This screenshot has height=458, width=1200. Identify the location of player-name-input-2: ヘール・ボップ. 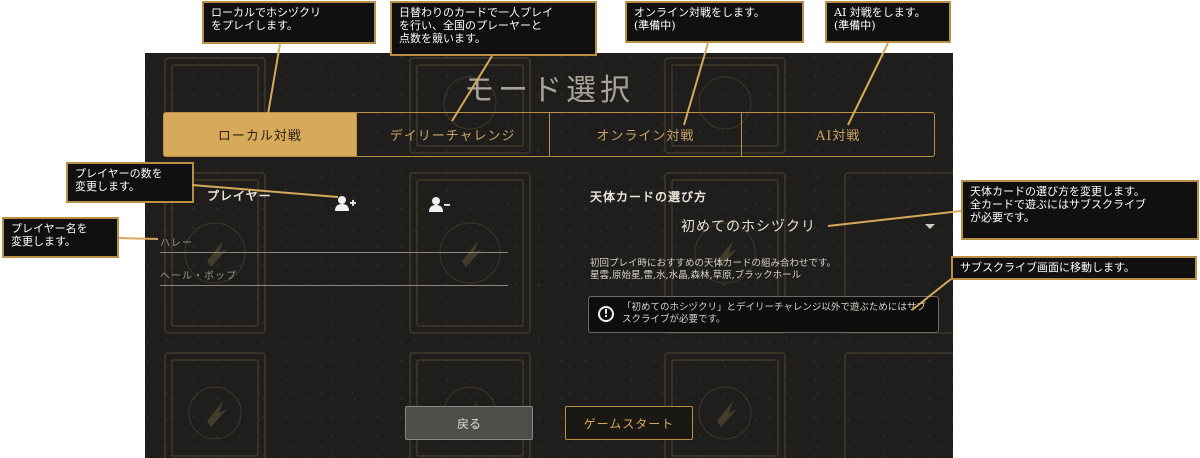
(334, 274).